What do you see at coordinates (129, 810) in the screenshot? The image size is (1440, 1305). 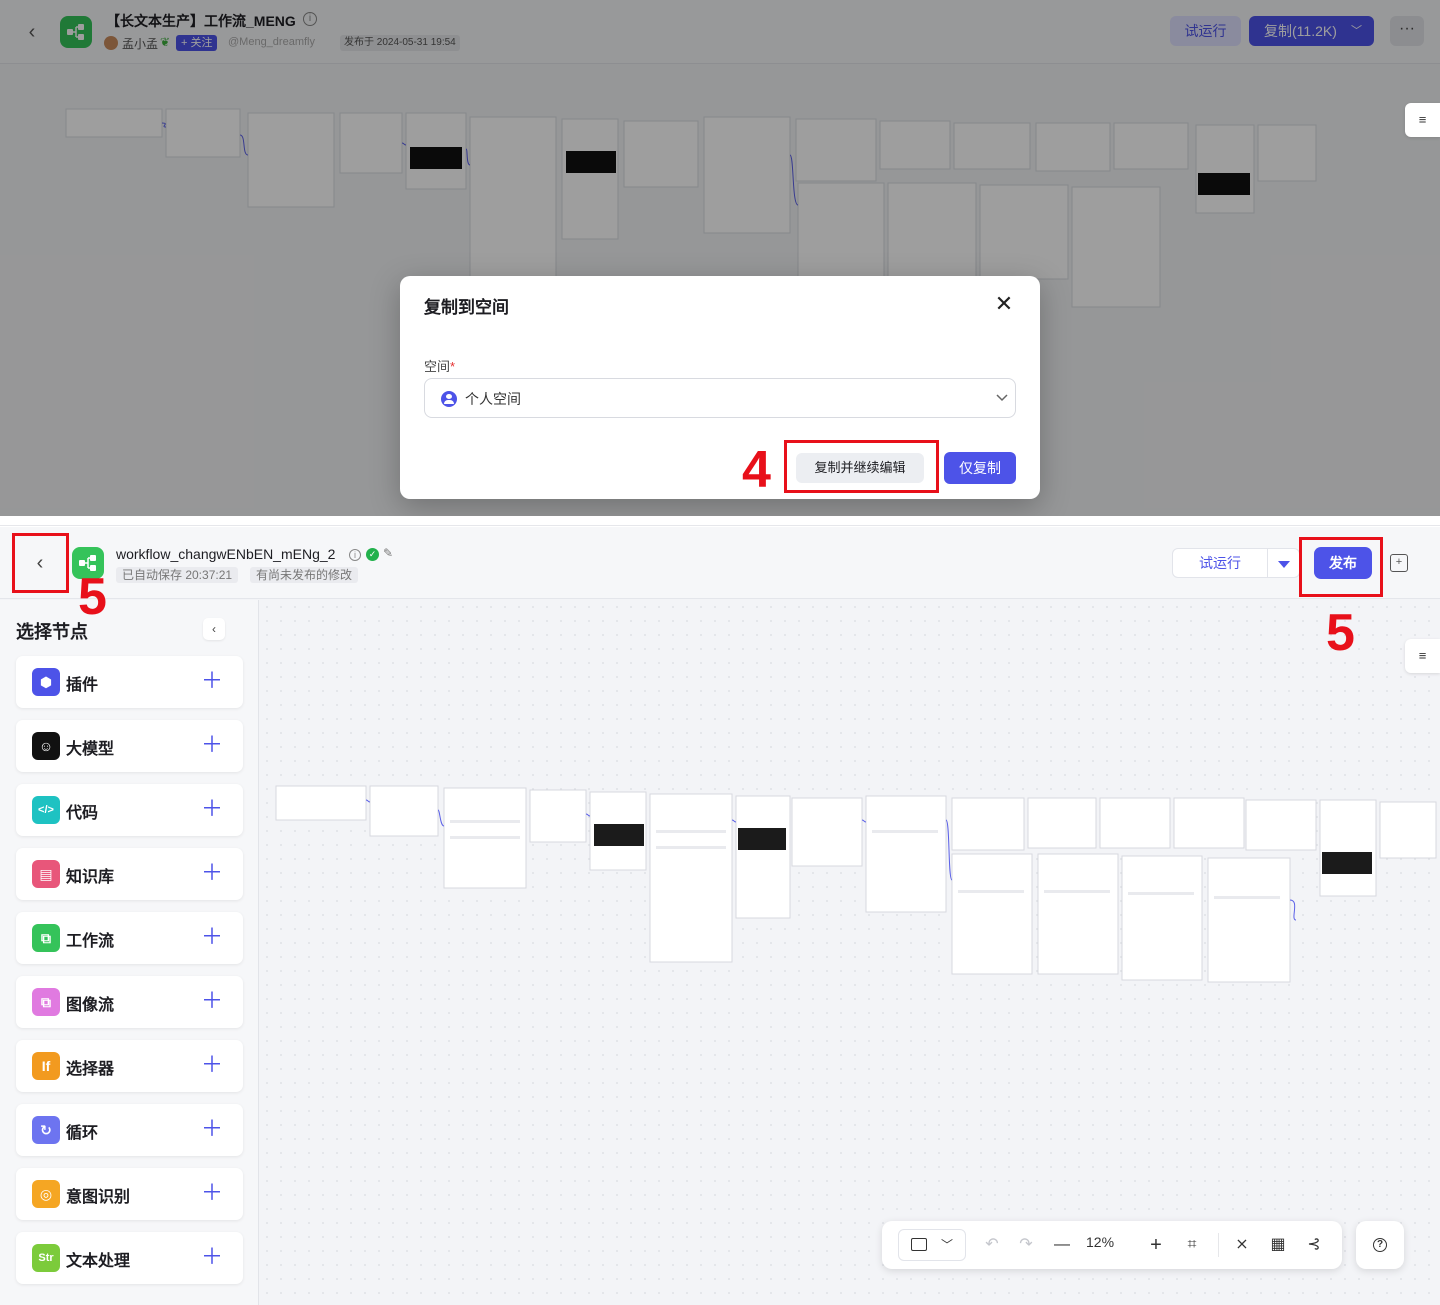 I see `node-item-code: </> 代码 ＋` at bounding box center [129, 810].